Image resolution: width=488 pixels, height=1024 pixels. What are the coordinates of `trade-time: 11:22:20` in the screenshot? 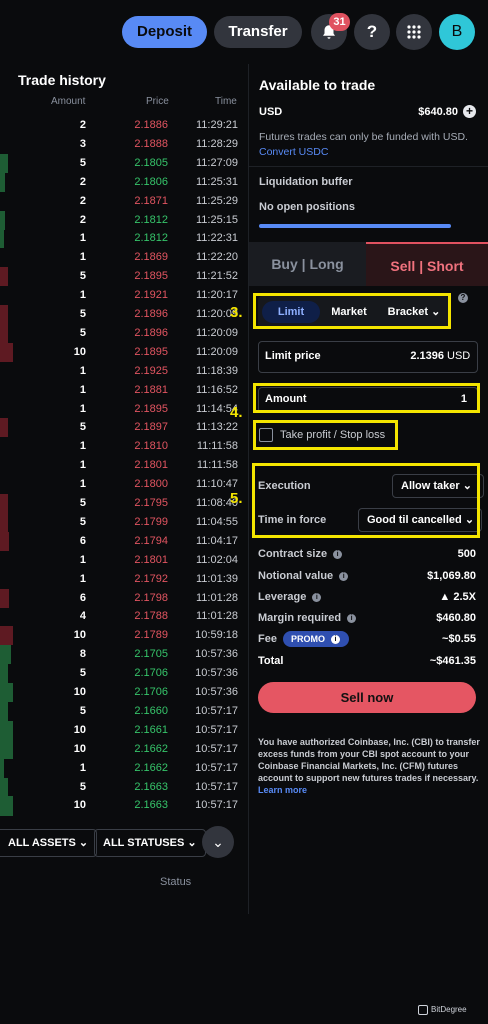 It's located at (216, 257).